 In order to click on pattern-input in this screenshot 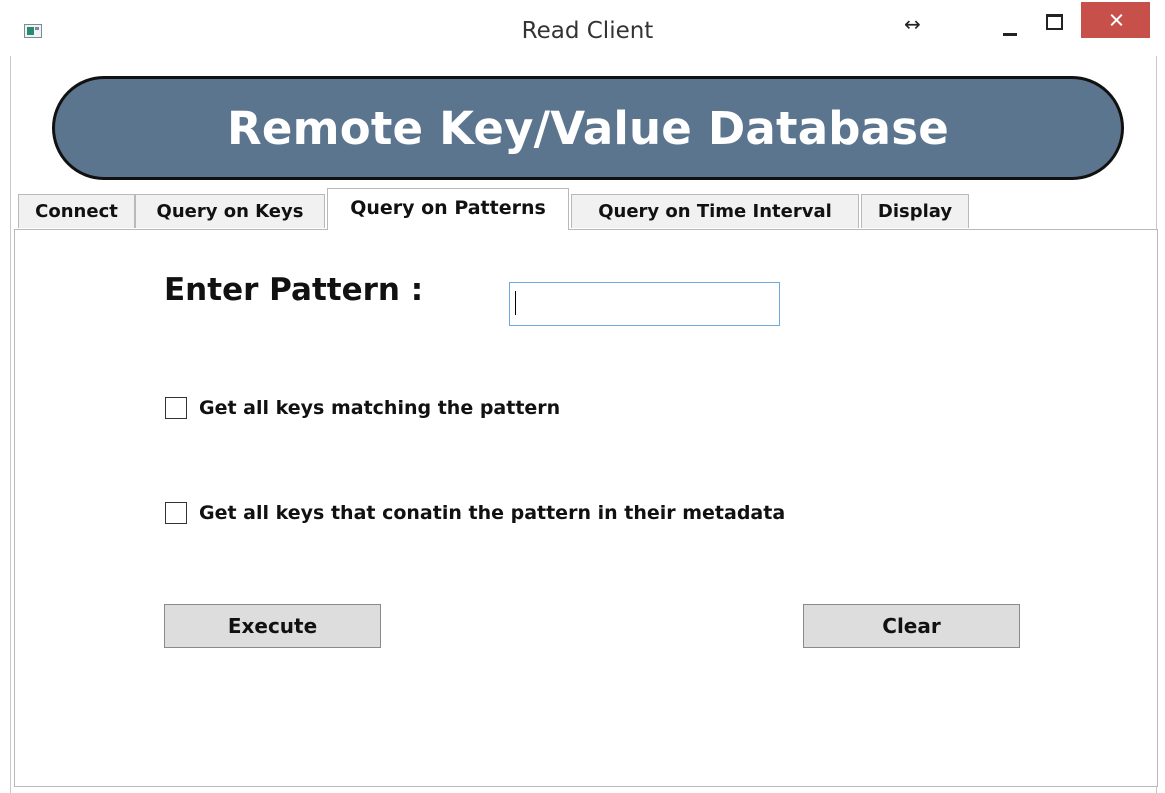, I will do `click(644, 304)`.